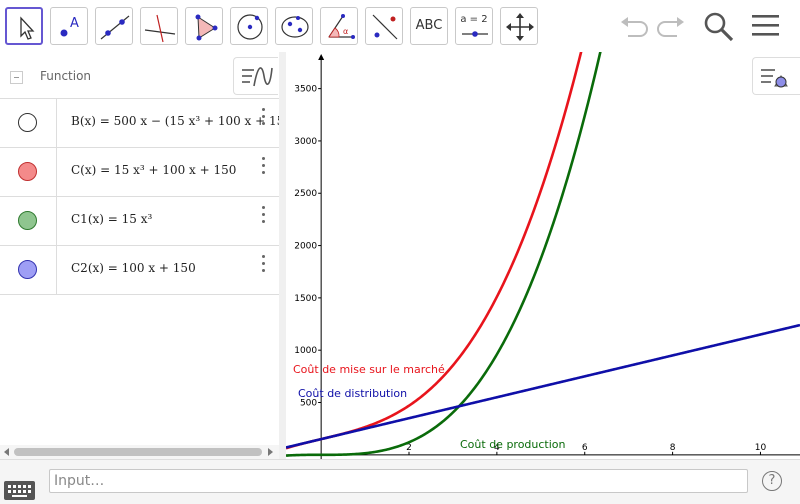 This screenshot has width=800, height=504. I want to click on graphics-style-icon, so click(774, 78).